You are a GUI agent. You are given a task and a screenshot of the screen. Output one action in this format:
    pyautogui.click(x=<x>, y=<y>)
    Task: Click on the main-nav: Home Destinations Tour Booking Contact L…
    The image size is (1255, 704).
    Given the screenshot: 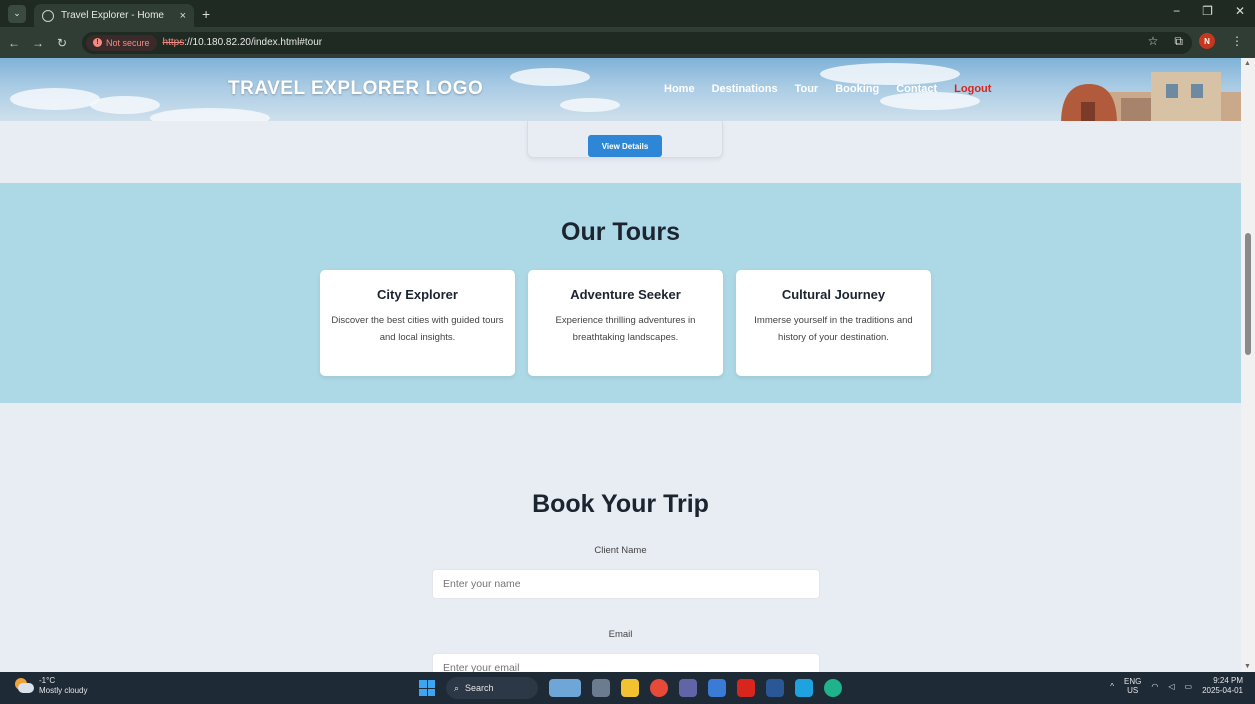 What is the action you would take?
    pyautogui.click(x=827, y=89)
    